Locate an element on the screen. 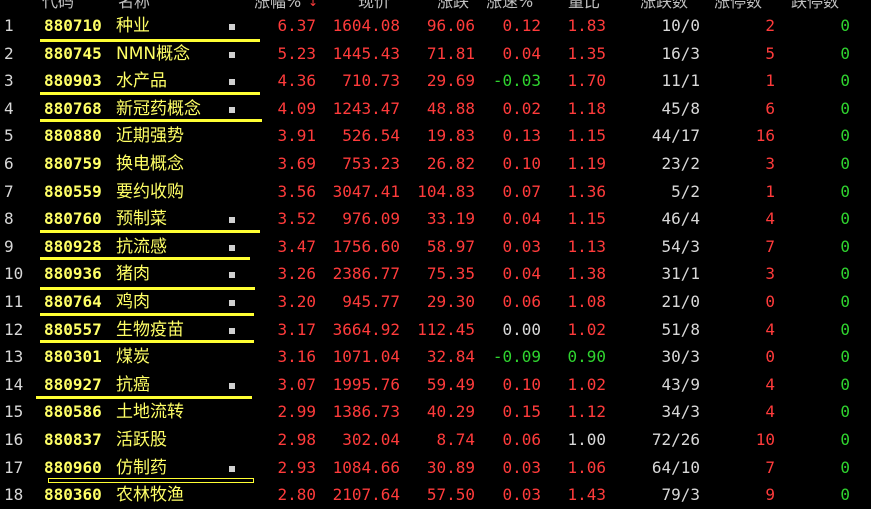  sector-code: 880928 is located at coordinates (73, 246).